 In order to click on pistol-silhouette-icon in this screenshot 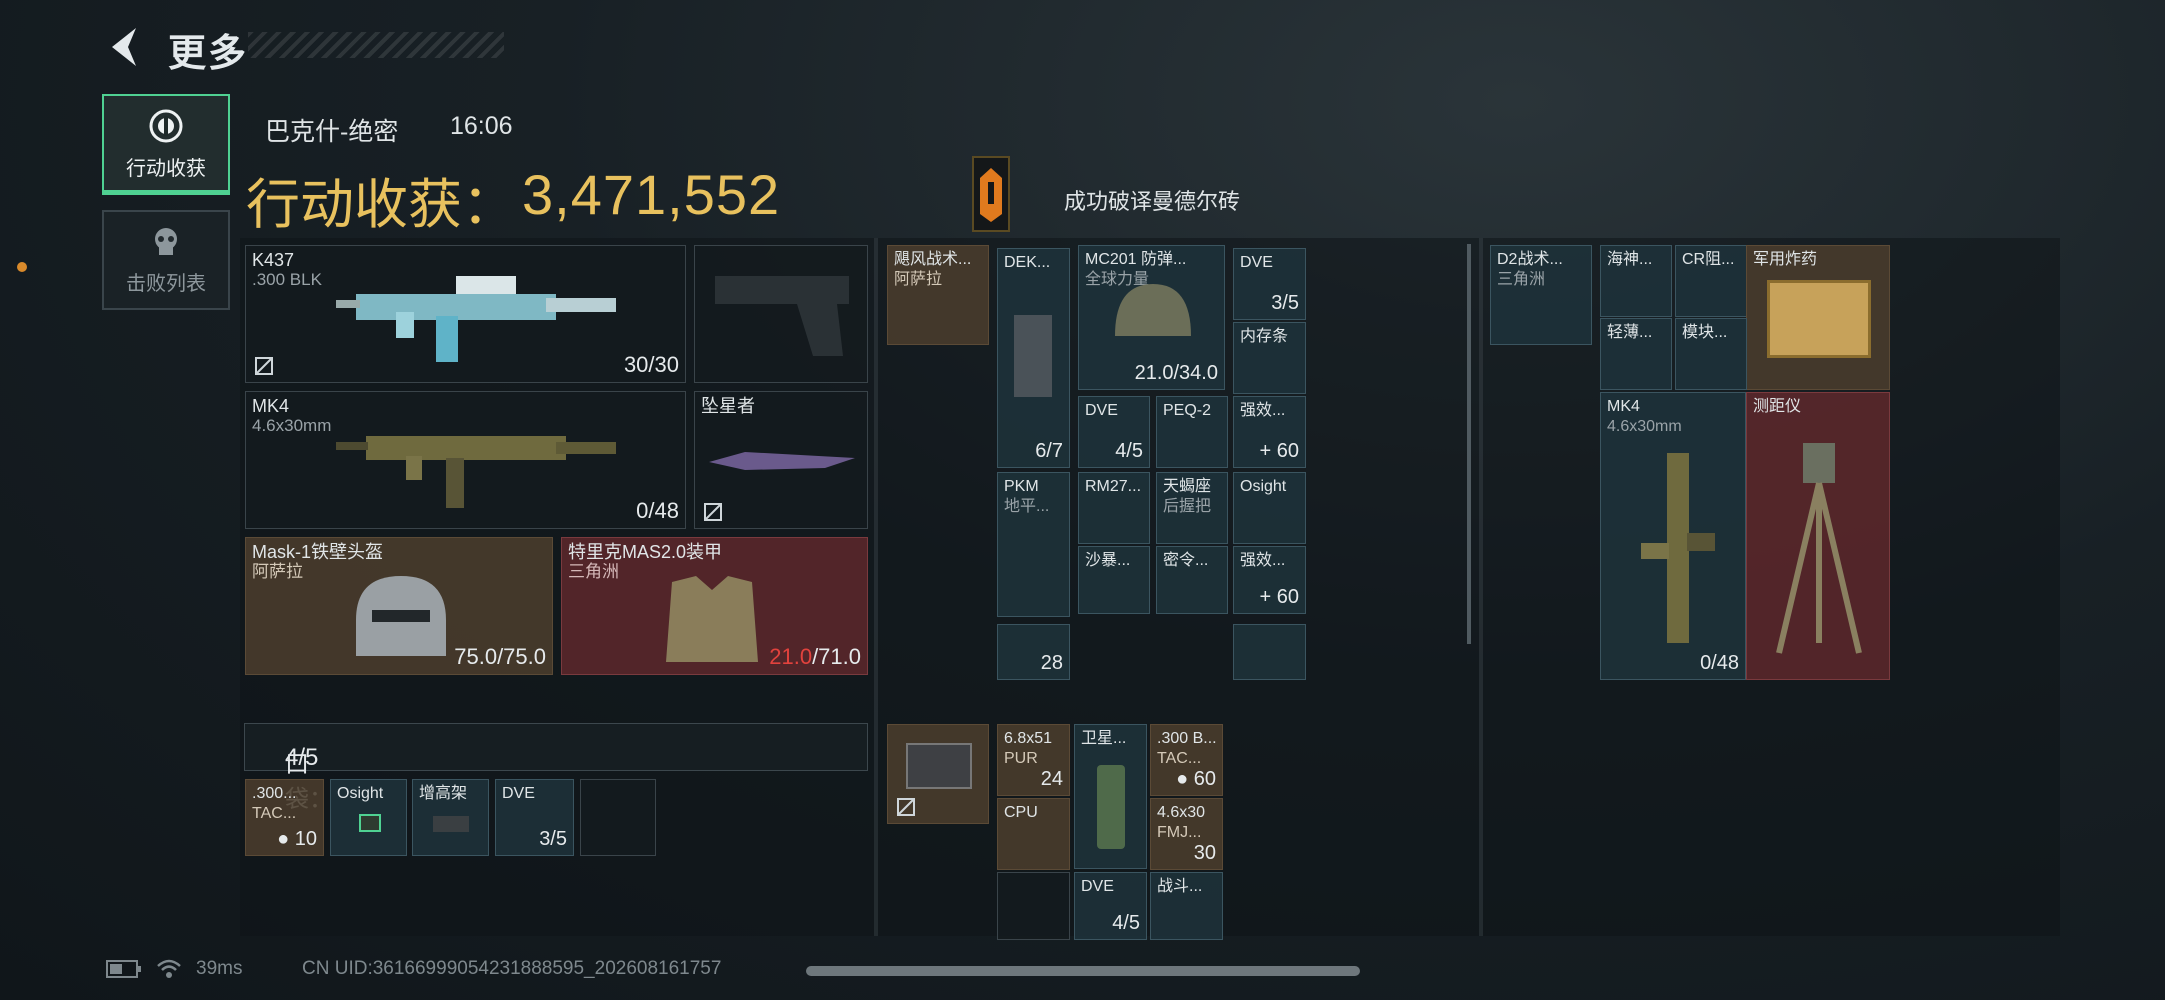, I will do `click(782, 316)`.